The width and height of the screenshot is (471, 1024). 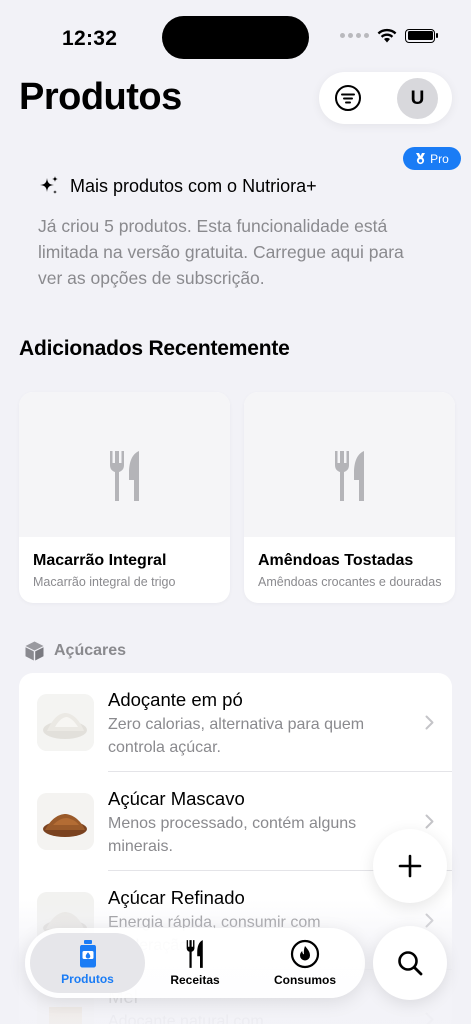 I want to click on header-actions: U, so click(x=385, y=98).